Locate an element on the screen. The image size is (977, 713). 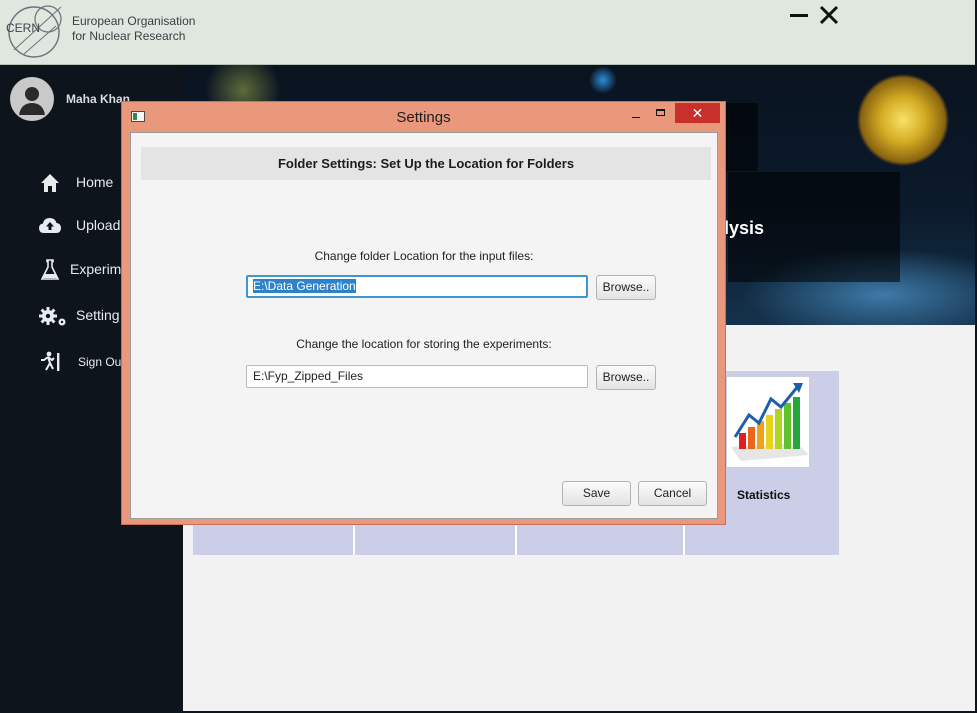
cern-logo-text: CERN is located at coordinates (23, 28).